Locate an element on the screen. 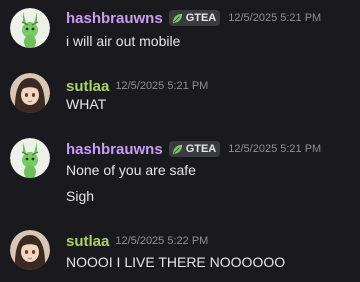 The image size is (360, 282). timestamp: 12/5/2025 5:22 PM is located at coordinates (162, 241).